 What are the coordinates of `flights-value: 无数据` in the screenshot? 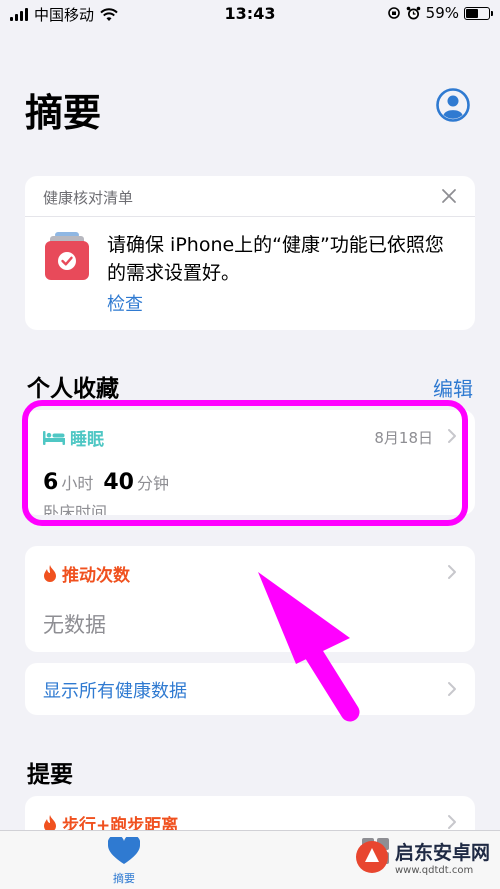 It's located at (74, 625).